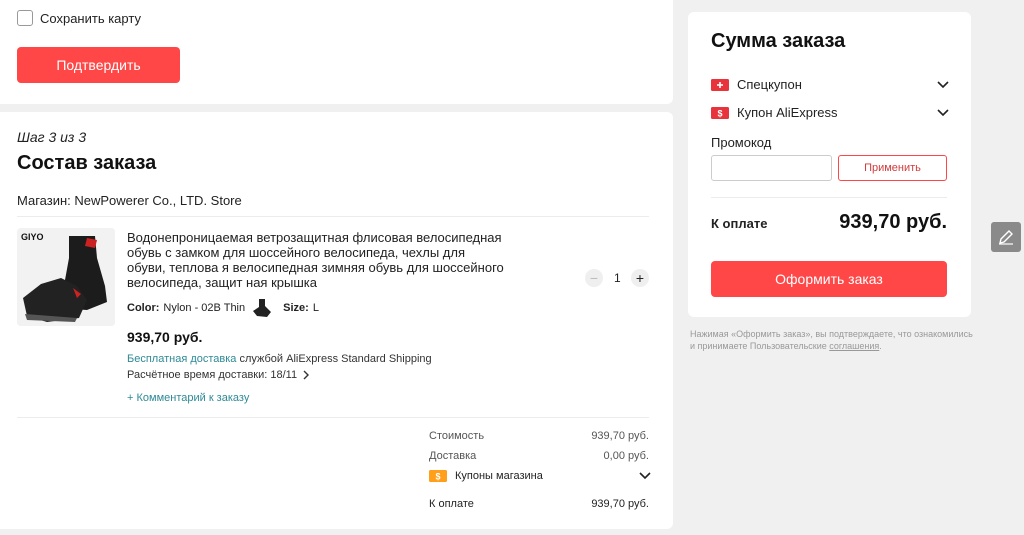 The width and height of the screenshot is (1024, 535). Describe the element at coordinates (499, 476) in the screenshot. I see `store-coupons-label: Купоны магазина` at that location.